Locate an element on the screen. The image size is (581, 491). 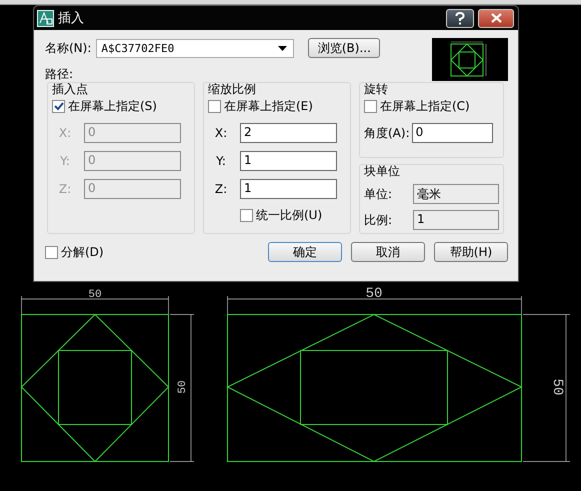
close-button is located at coordinates (496, 18).